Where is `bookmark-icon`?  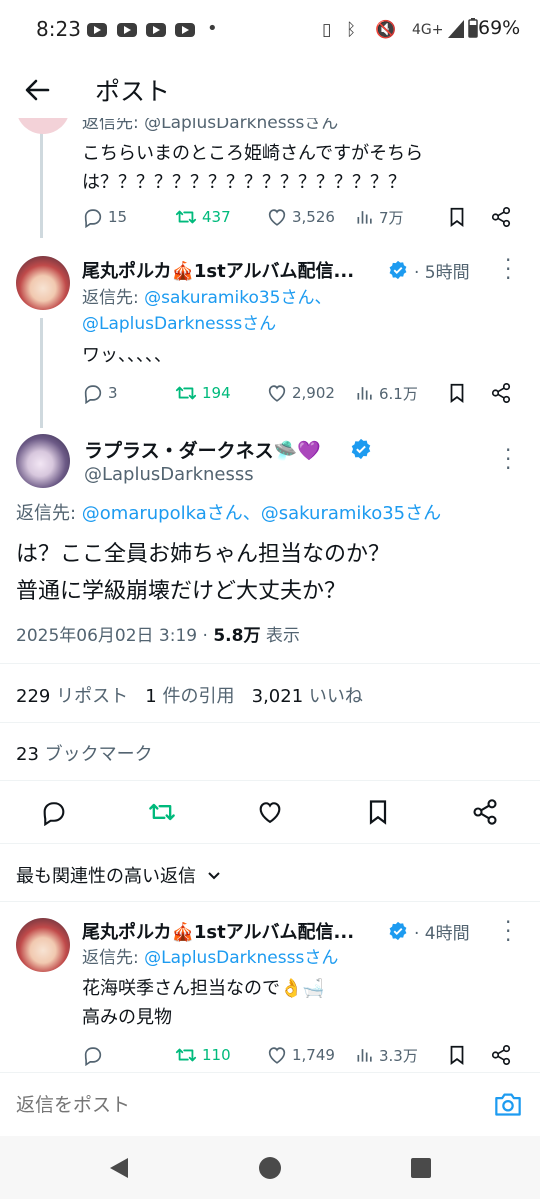
bookmark-icon is located at coordinates (457, 217).